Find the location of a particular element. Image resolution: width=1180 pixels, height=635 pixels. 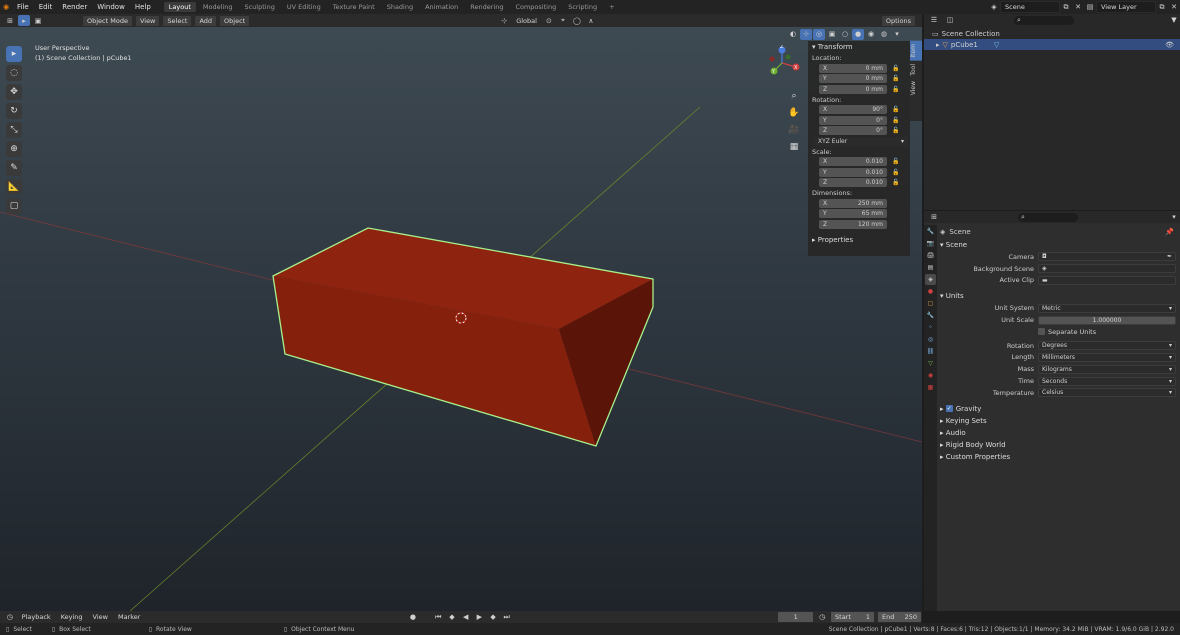

units-section-header: ▾ Units is located at coordinates (1060, 296).